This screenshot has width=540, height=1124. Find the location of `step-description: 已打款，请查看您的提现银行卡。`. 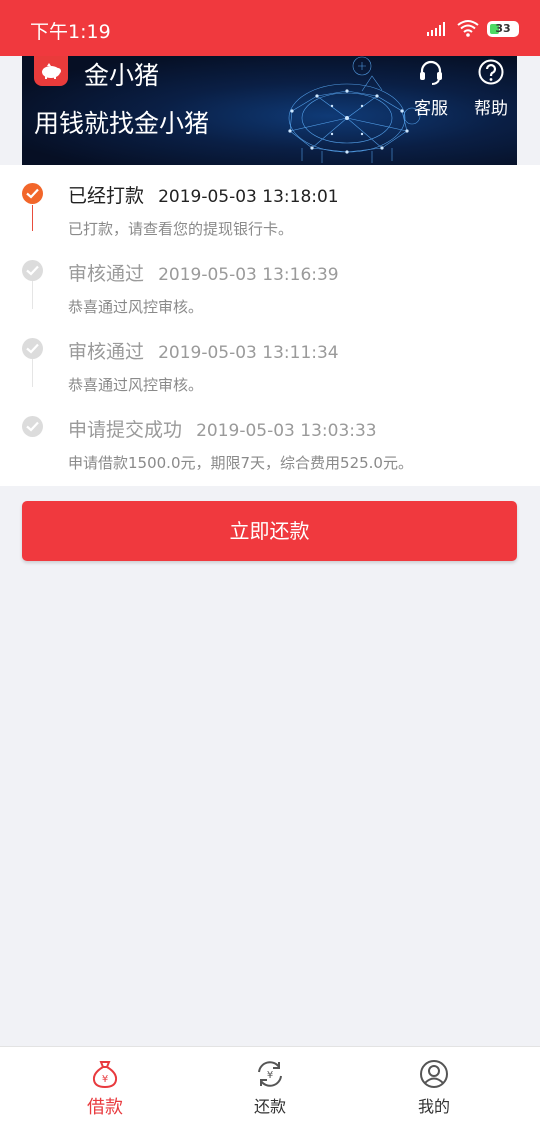

step-description: 已打款，请查看您的提现银行卡。 is located at coordinates (181, 229).